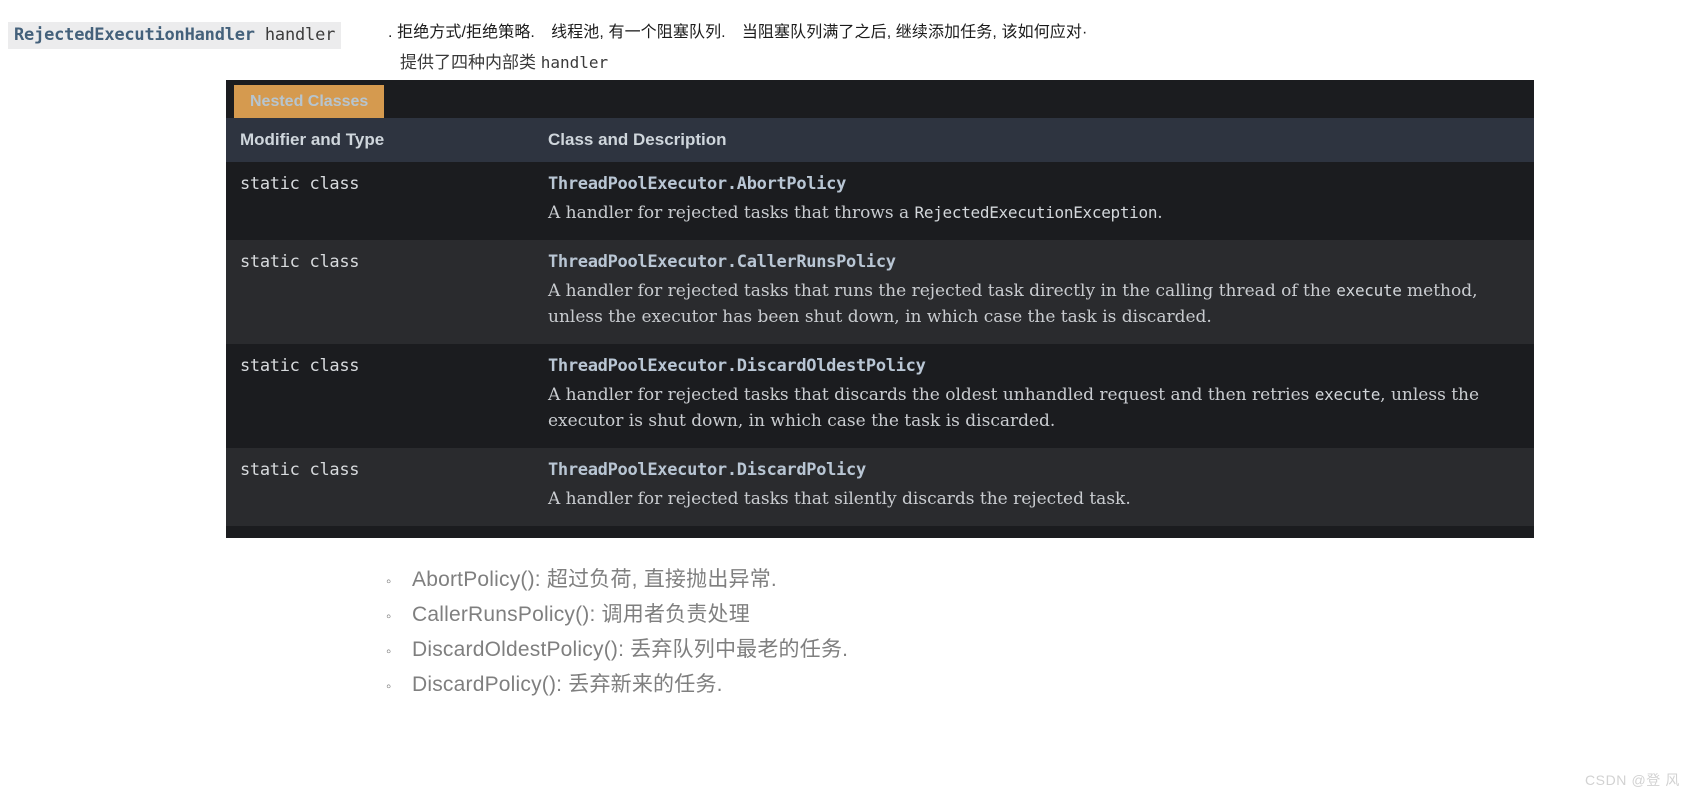 The image size is (1694, 798). What do you see at coordinates (637, 139) in the screenshot?
I see `column-header-class-and-description: Class and Description` at bounding box center [637, 139].